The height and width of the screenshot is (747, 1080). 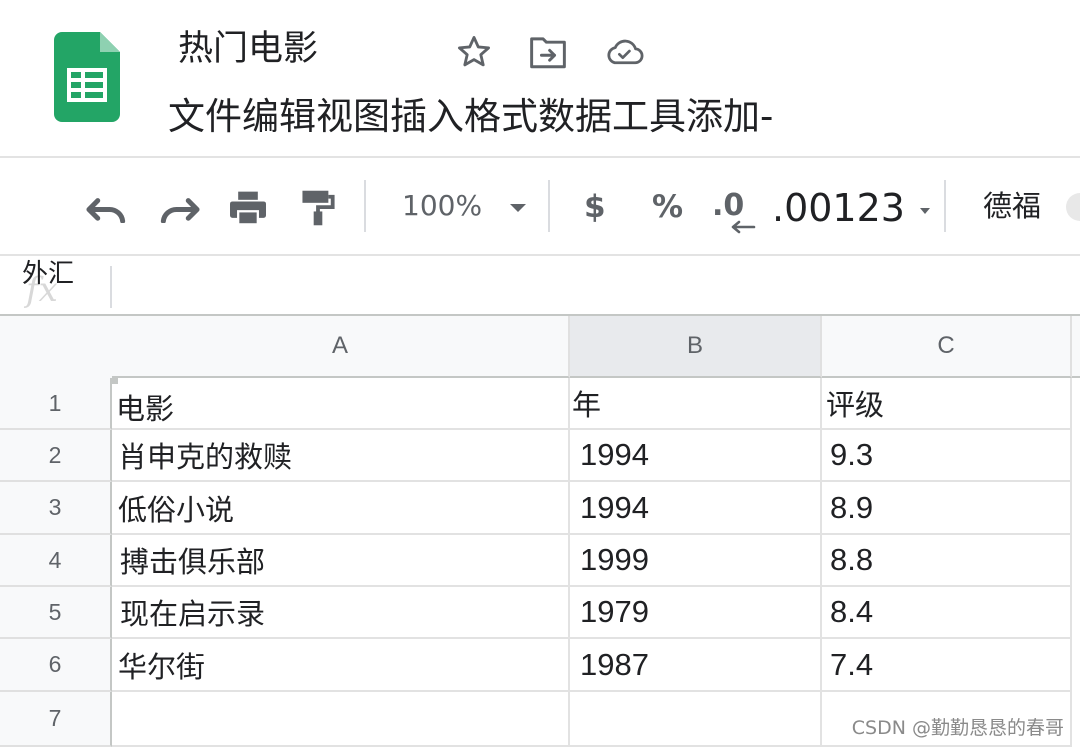 I want to click on move-to-folder-icon, so click(x=548, y=52).